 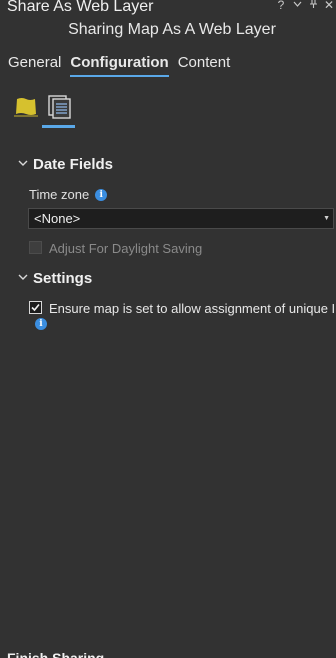 I want to click on daylight-saving-checkbox, so click(x=35, y=247).